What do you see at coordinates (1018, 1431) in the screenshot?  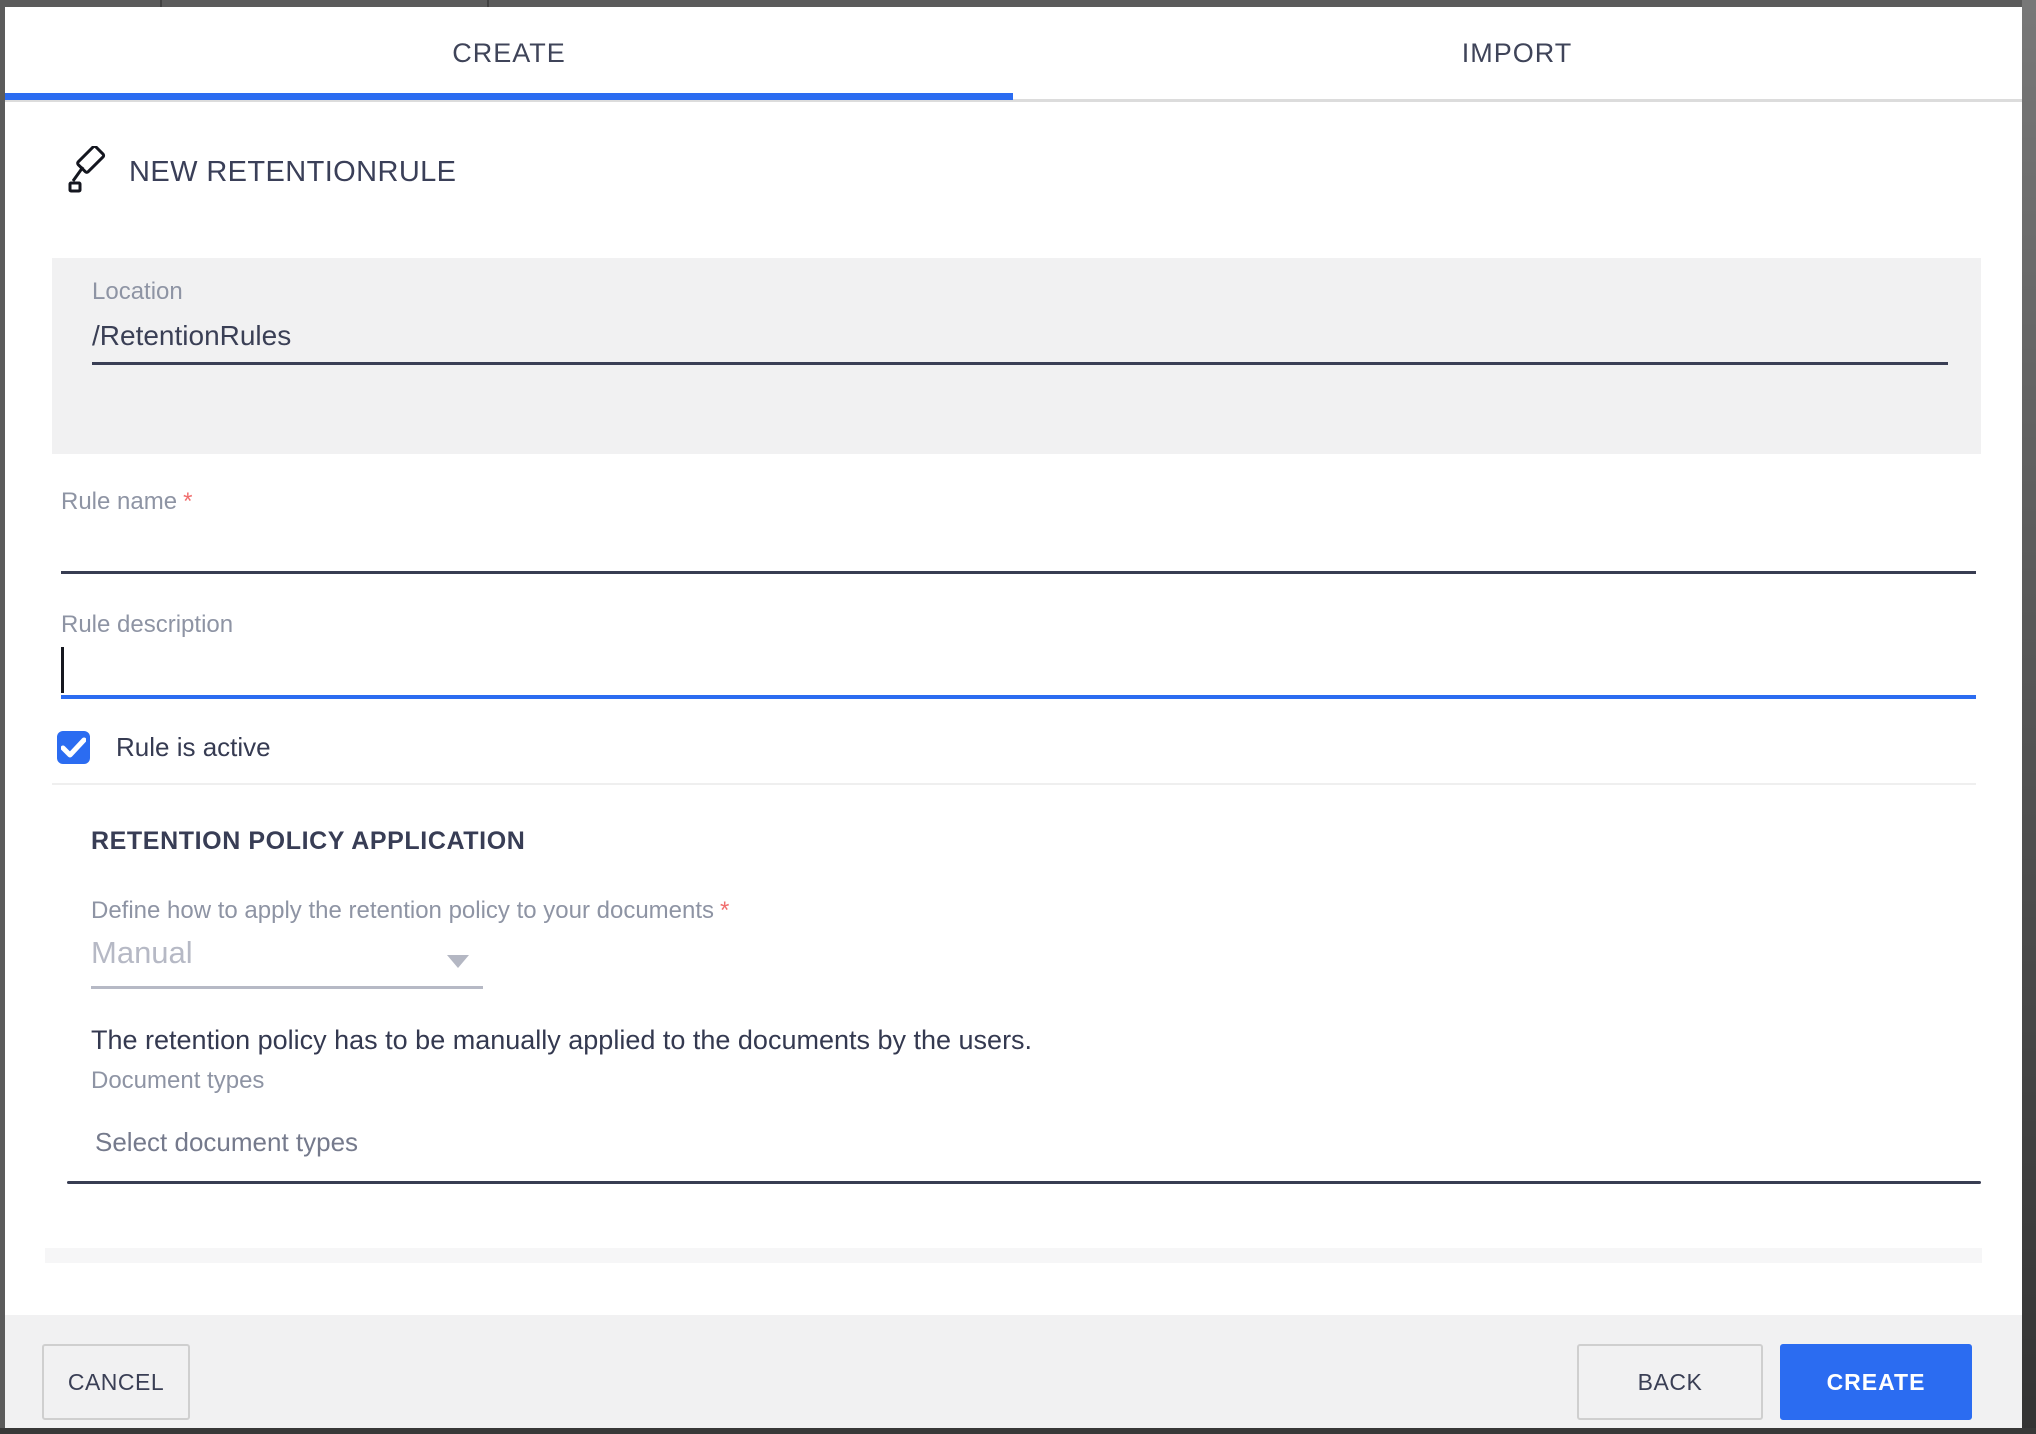 I see `window-frame-bottom` at bounding box center [1018, 1431].